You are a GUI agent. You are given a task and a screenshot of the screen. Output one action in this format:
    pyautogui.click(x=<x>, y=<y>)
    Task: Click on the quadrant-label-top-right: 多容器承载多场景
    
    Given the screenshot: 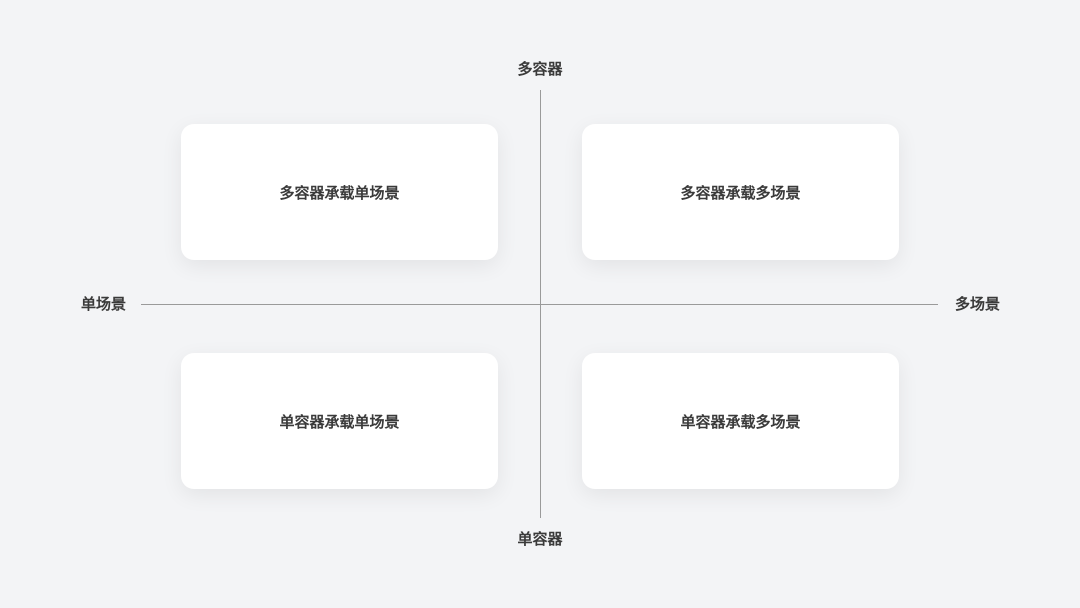 What is the action you would take?
    pyautogui.click(x=740, y=192)
    